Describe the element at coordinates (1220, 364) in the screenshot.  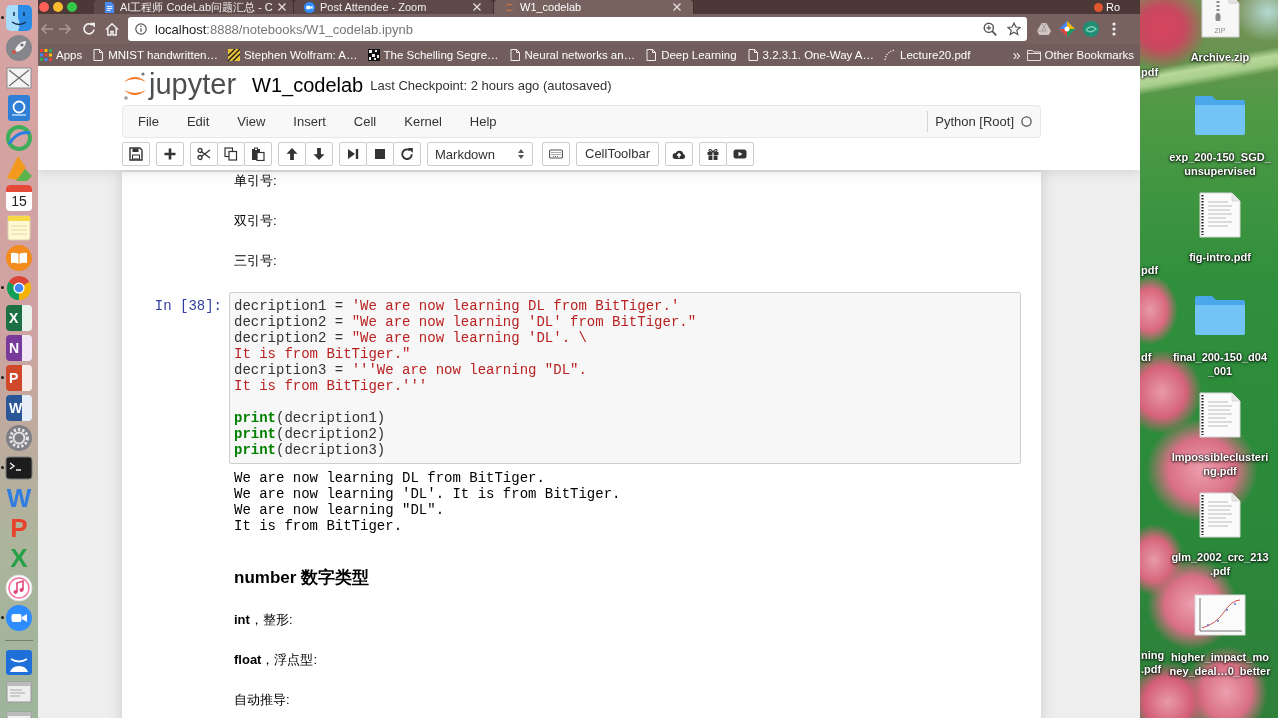
I see `file-name-label: final_200-150_d04 _001` at that location.